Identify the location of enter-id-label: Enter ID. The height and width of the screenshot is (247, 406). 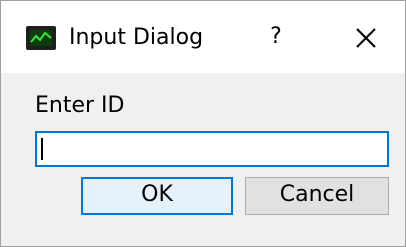
(80, 105).